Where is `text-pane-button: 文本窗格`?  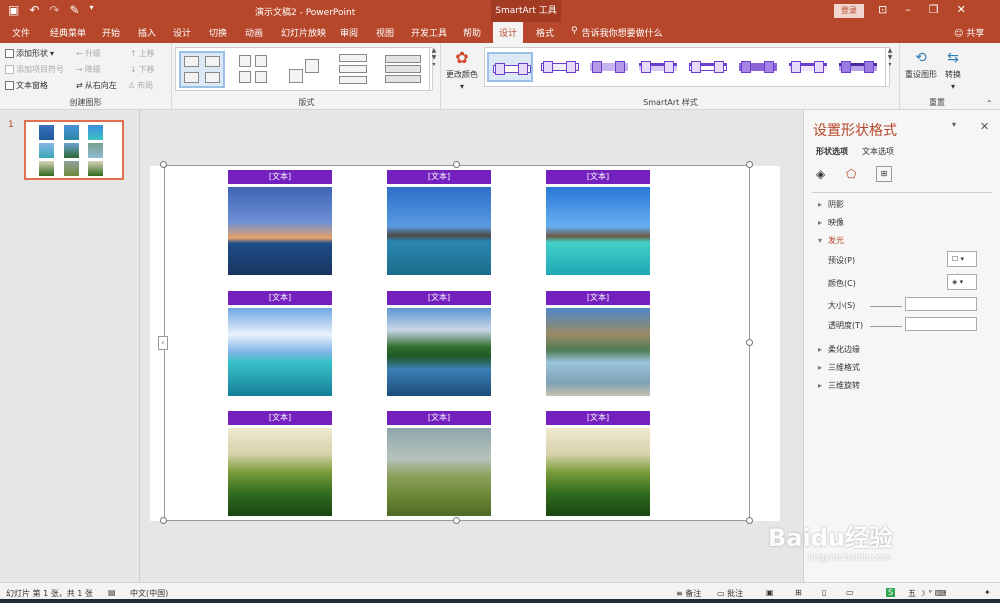
text-pane-button: 文本窗格 is located at coordinates (26, 85).